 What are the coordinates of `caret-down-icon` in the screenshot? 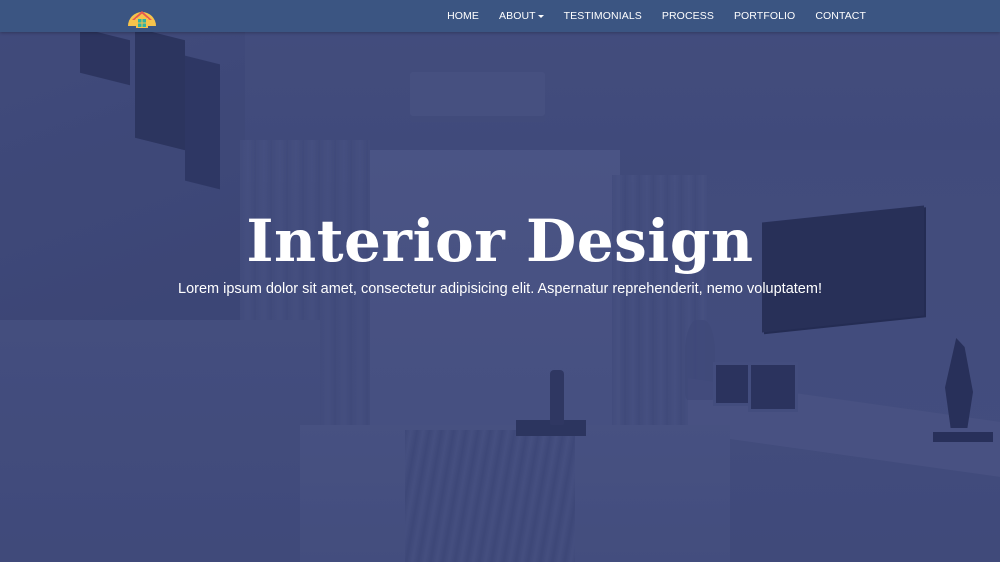 It's located at (540, 16).